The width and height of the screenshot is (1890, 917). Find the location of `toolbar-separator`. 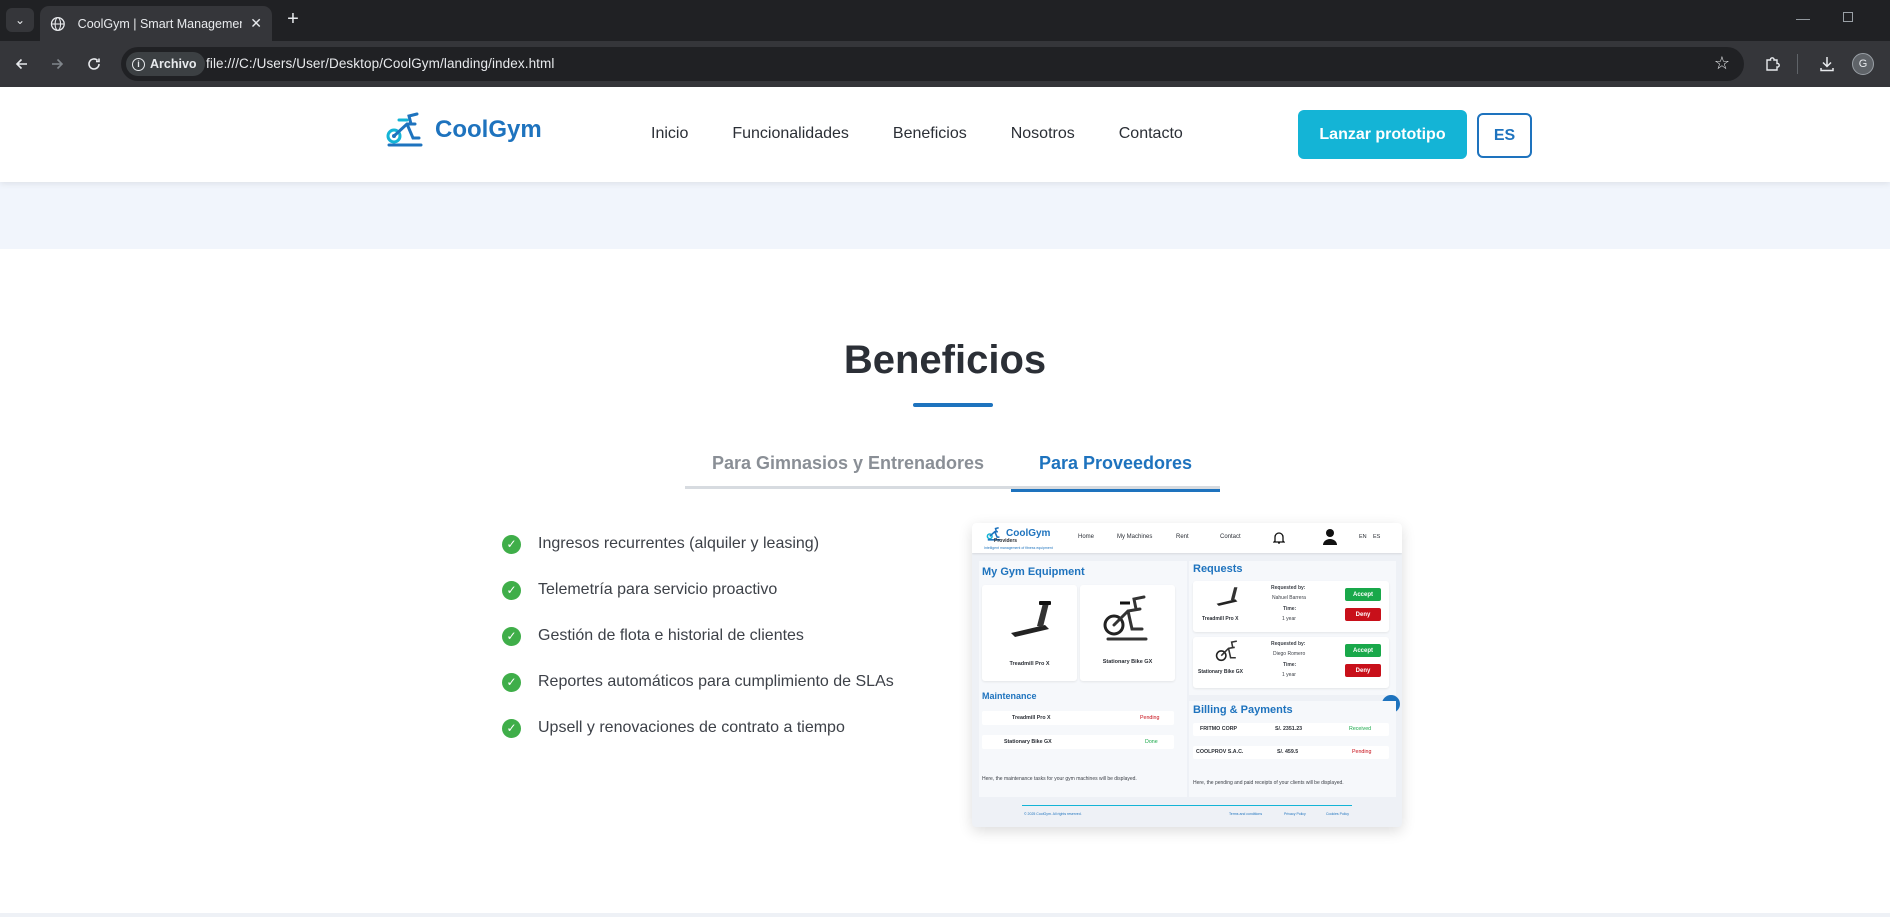

toolbar-separator is located at coordinates (1797, 64).